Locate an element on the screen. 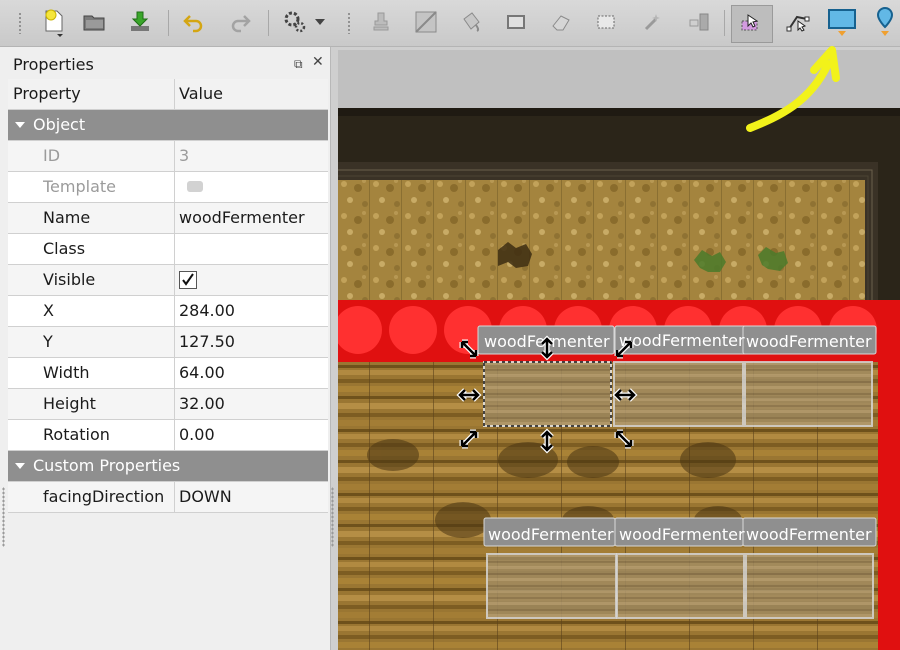  gears-icon is located at coordinates (295, 22).